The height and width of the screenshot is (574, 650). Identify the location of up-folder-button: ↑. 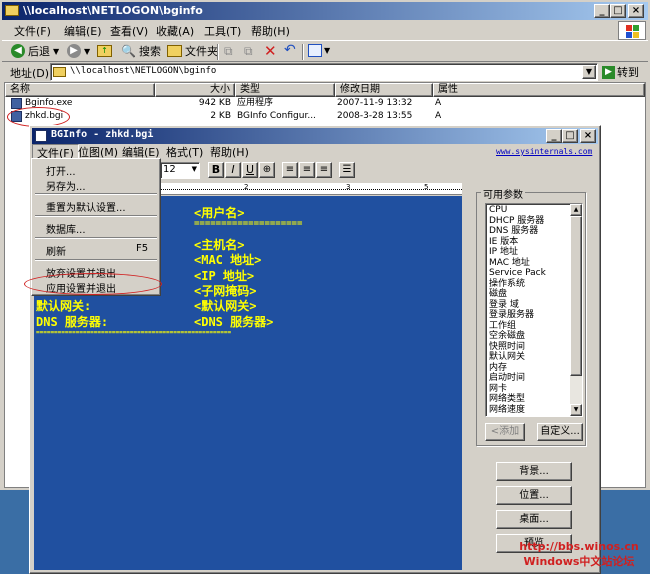
(104, 51).